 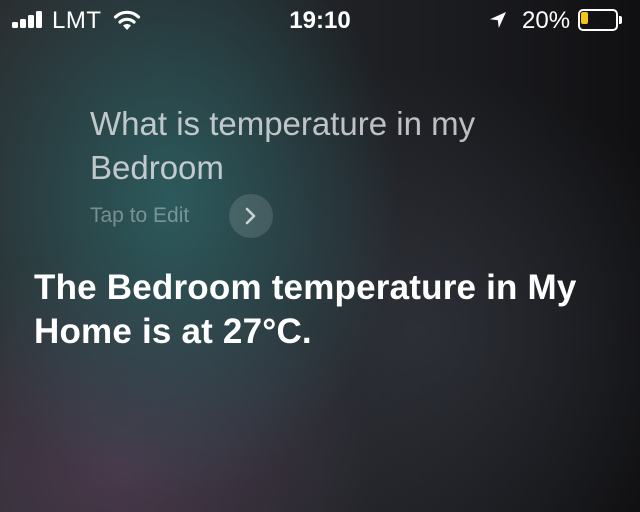 What do you see at coordinates (546, 20) in the screenshot?
I see `battery-percentage: 20%` at bounding box center [546, 20].